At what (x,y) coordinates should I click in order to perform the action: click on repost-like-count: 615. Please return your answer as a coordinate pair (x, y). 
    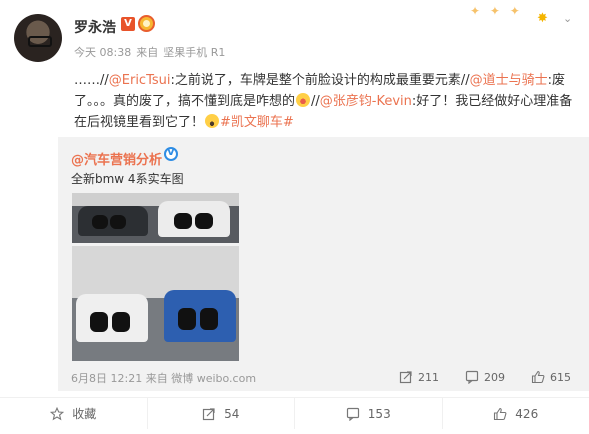
    Looking at the image, I should click on (551, 377).